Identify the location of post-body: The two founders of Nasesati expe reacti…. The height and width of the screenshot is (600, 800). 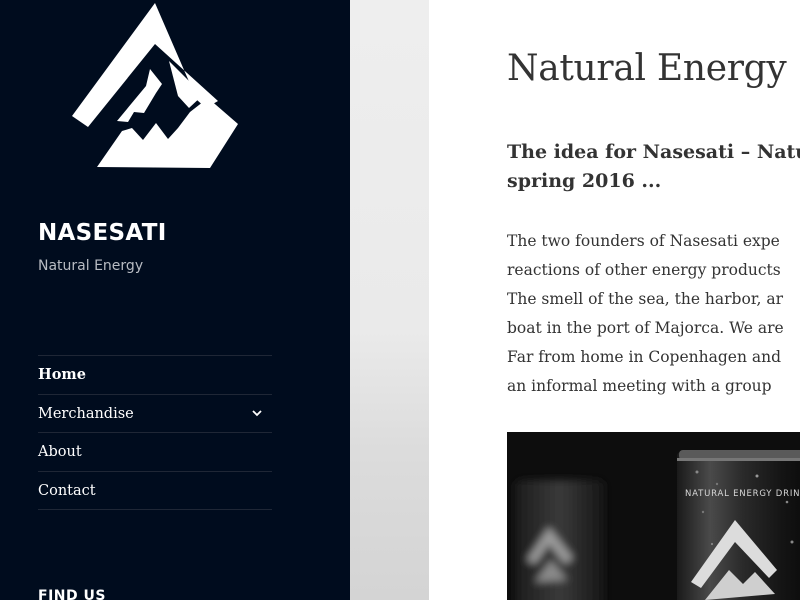
(645, 314).